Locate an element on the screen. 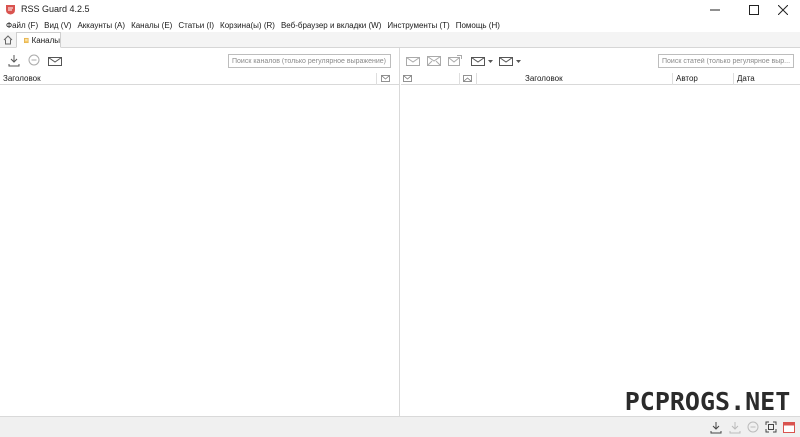 This screenshot has width=800, height=437. envelope-open-icon is located at coordinates (467, 78).